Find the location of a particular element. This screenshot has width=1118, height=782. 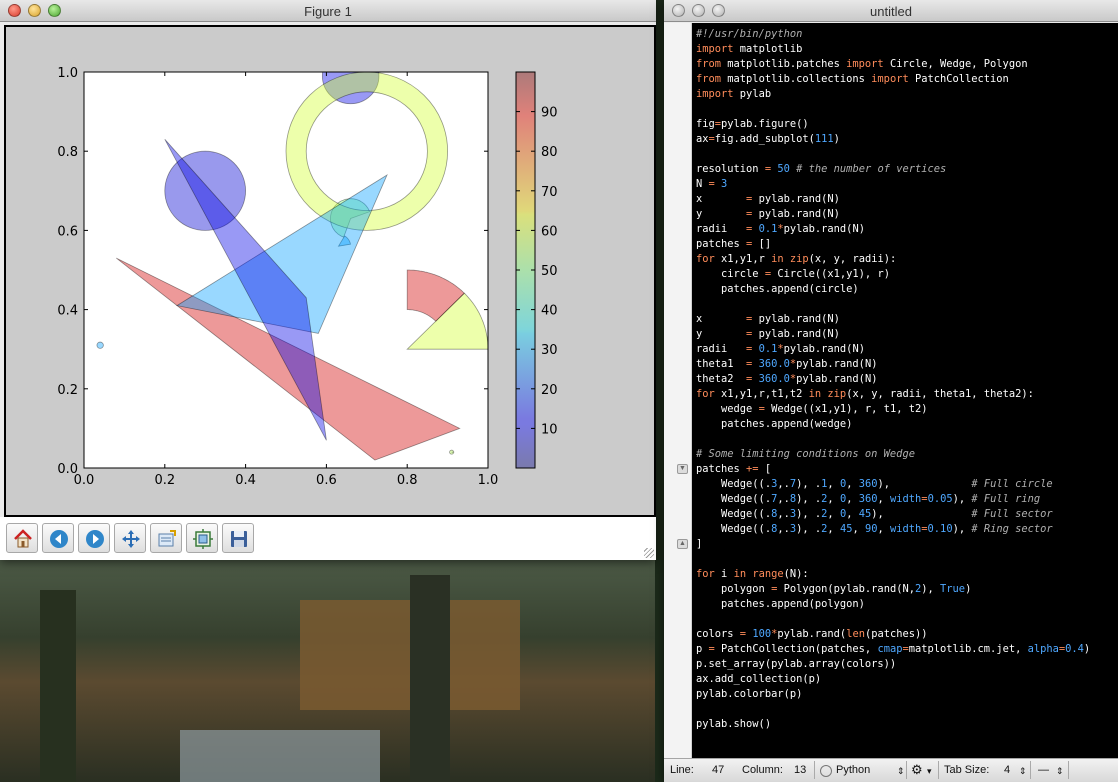

code-line: N = 3 is located at coordinates (893, 184).